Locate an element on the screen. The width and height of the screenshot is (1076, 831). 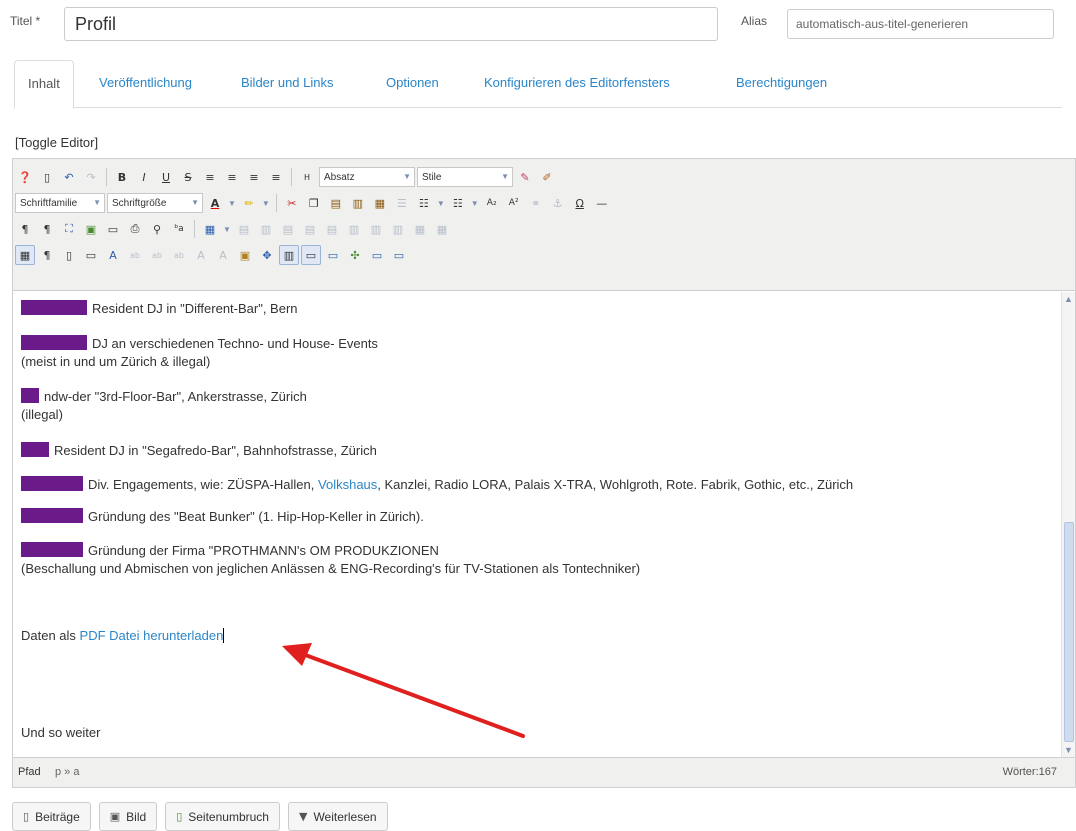
ins-icon: ab is located at coordinates (135, 255).